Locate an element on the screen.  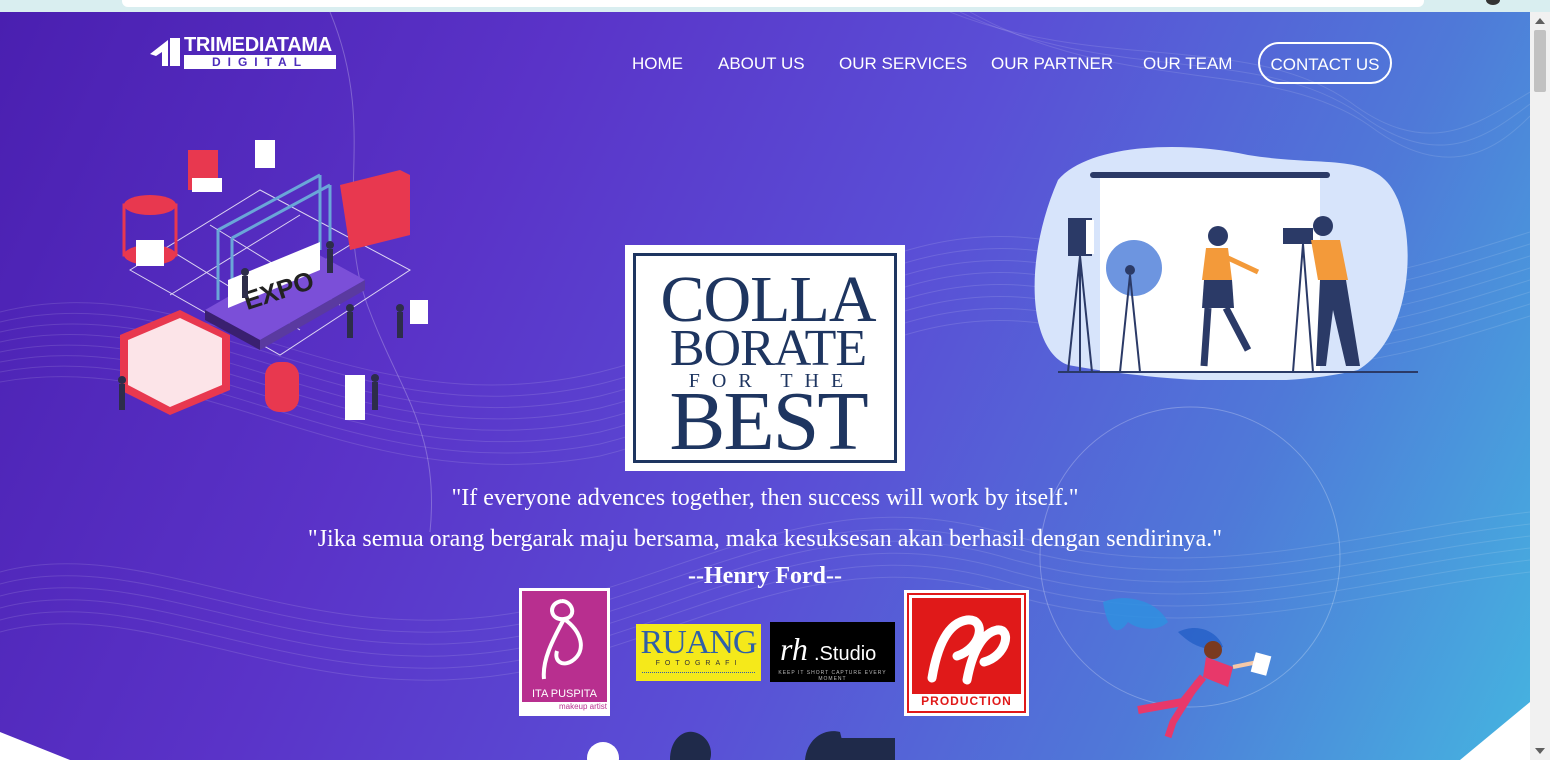
scroll-down-icon is located at coordinates (1540, 751).